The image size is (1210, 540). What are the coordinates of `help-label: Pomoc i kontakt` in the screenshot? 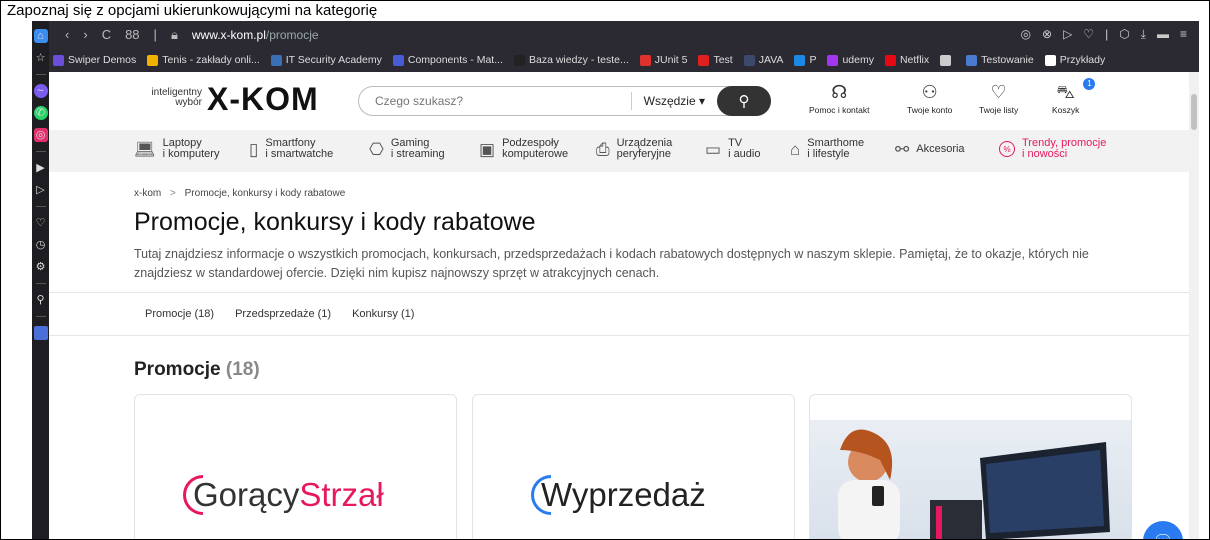 It's located at (839, 110).